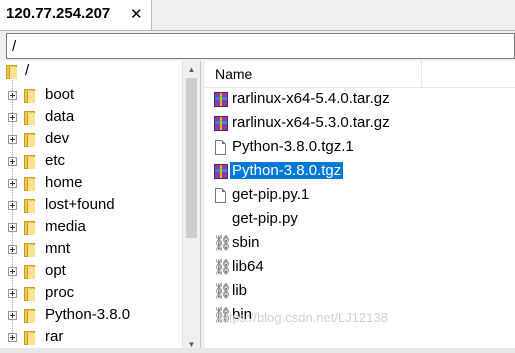 Image resolution: width=515 pixels, height=353 pixels. I want to click on tab-bar: 120.77.254.207 ✕, so click(257, 15).